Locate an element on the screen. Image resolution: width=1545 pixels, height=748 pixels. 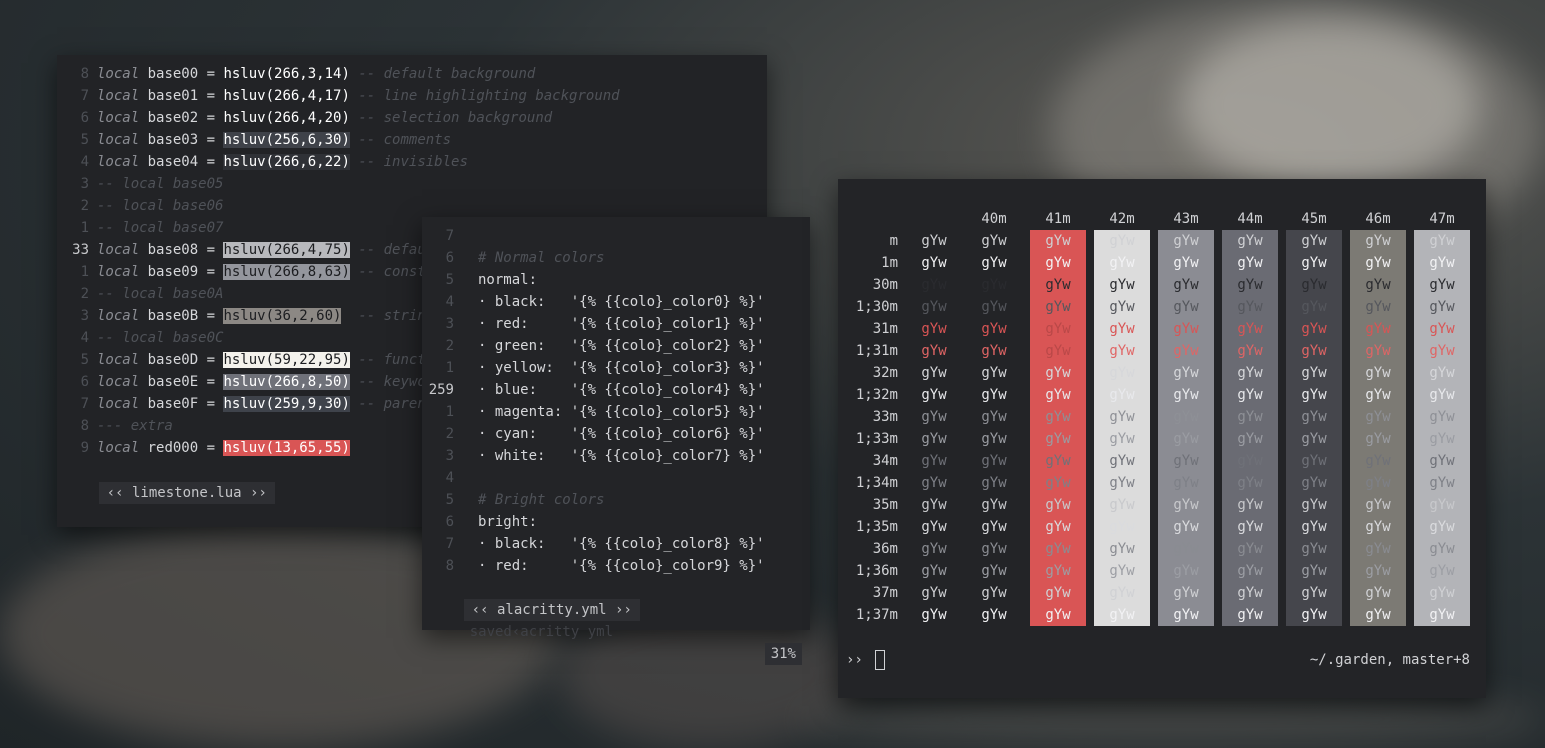
yaml-key: bright: is located at coordinates (508, 522).